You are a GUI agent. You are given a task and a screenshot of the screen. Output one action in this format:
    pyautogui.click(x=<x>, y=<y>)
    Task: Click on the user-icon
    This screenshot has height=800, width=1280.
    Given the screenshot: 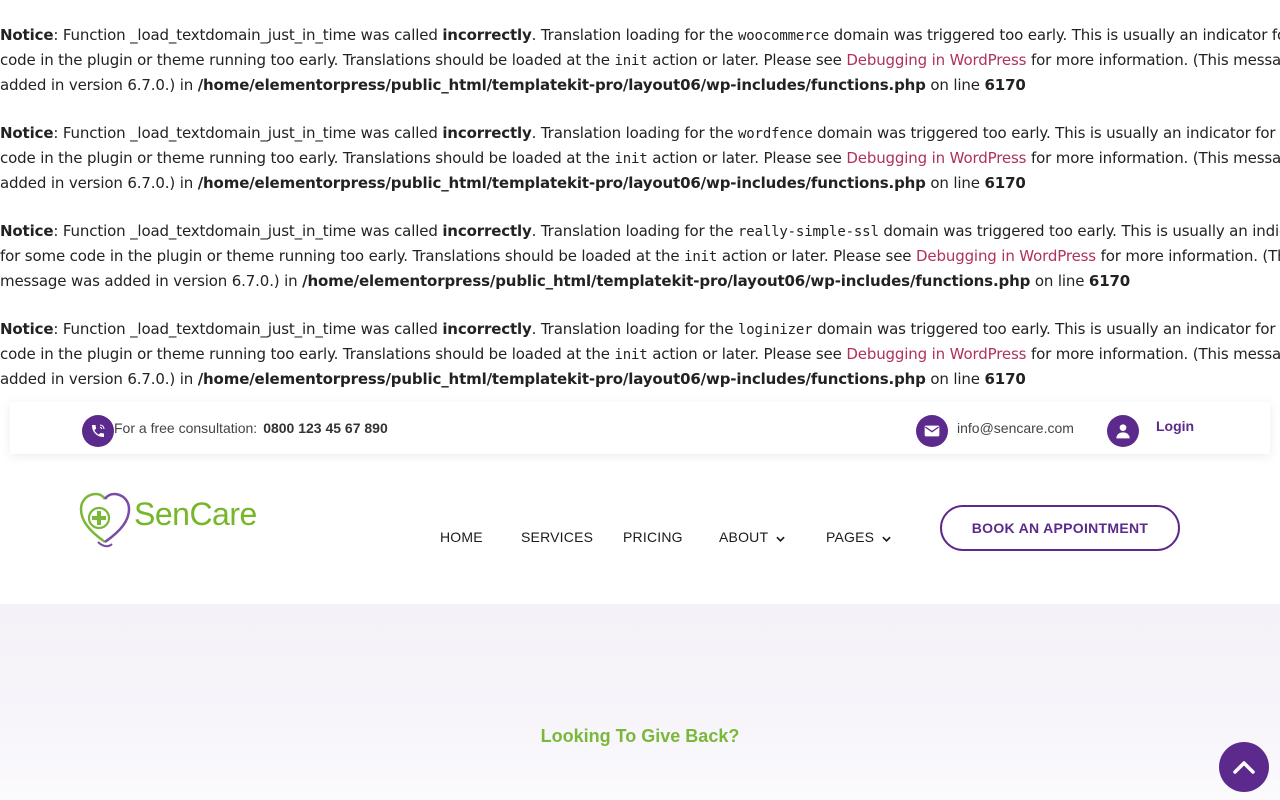 What is the action you would take?
    pyautogui.click(x=1123, y=431)
    